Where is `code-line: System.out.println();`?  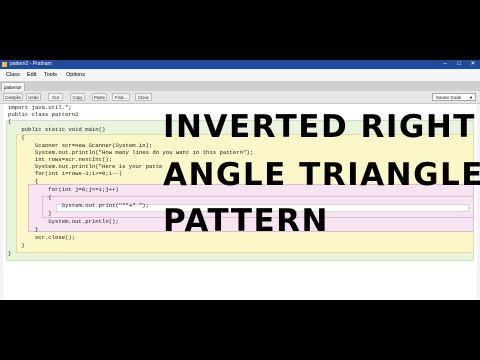 code-line: System.out.println(); is located at coordinates (63, 221).